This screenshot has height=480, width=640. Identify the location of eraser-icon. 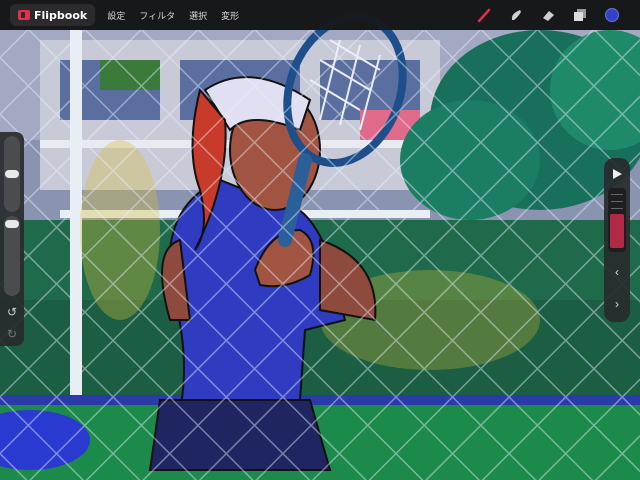
(548, 16).